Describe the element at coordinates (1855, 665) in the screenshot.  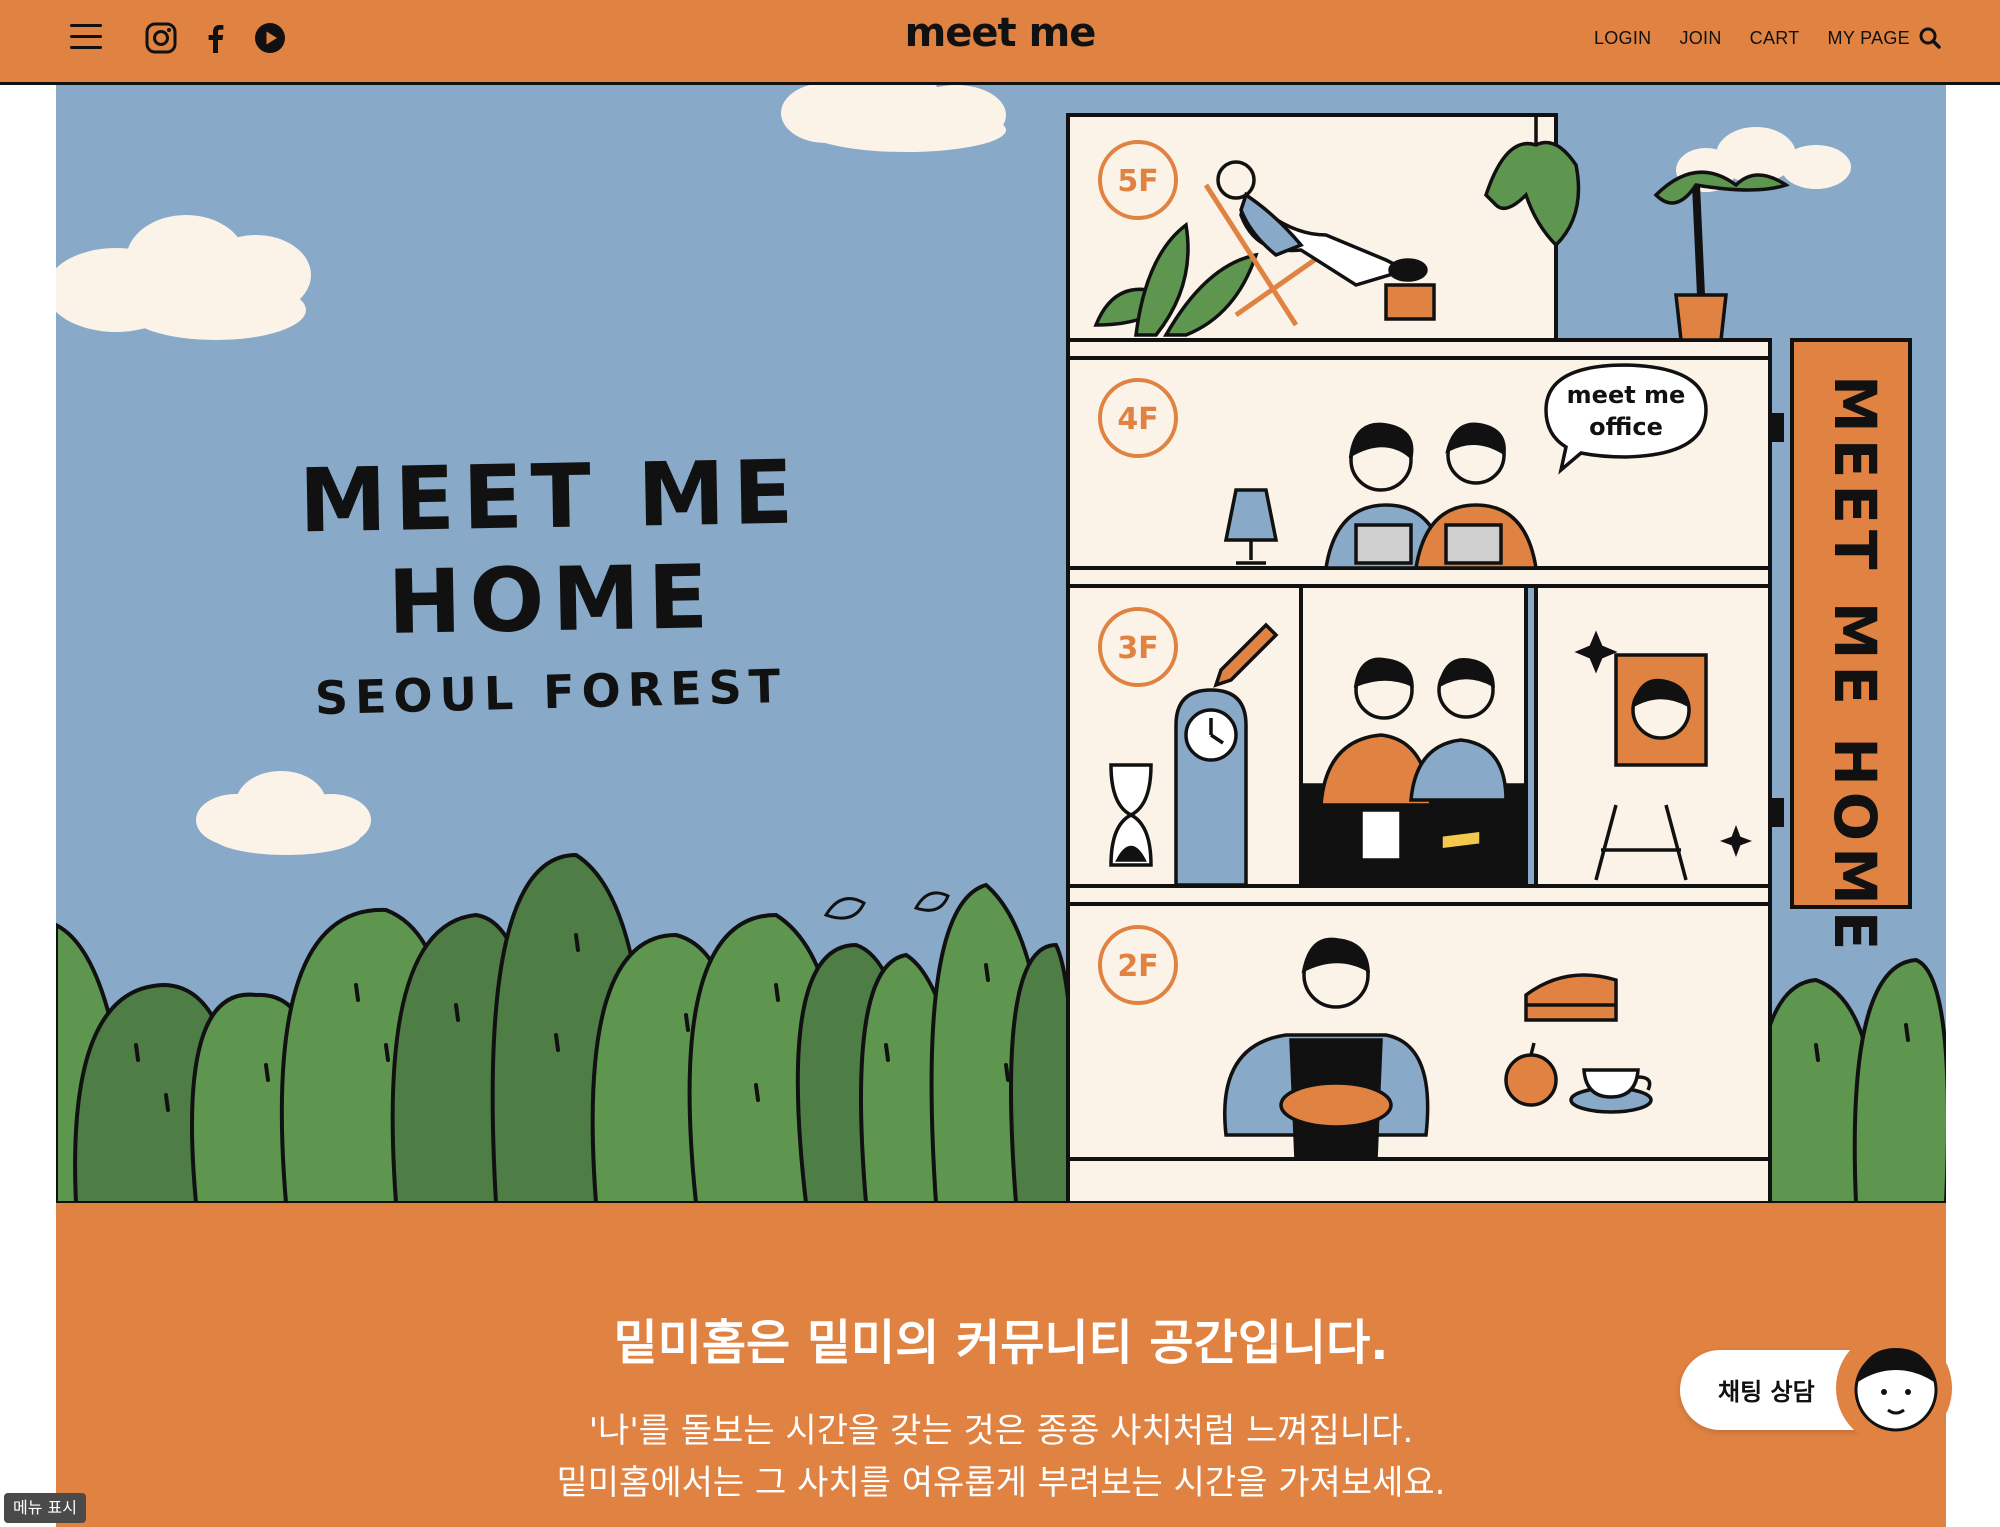
I see `vertical-sign-text: MEET ME HOME` at that location.